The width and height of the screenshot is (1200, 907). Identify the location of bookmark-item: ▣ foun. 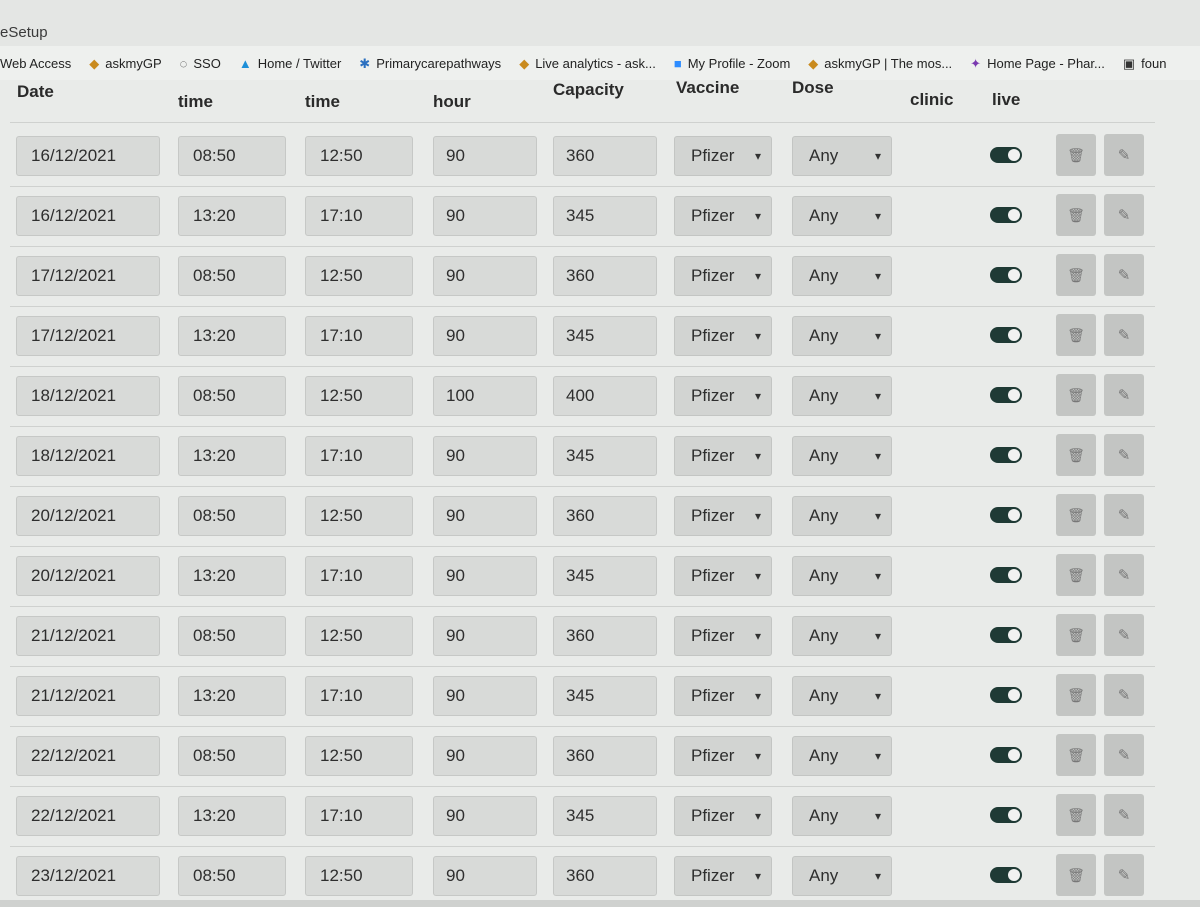
(1145, 63).